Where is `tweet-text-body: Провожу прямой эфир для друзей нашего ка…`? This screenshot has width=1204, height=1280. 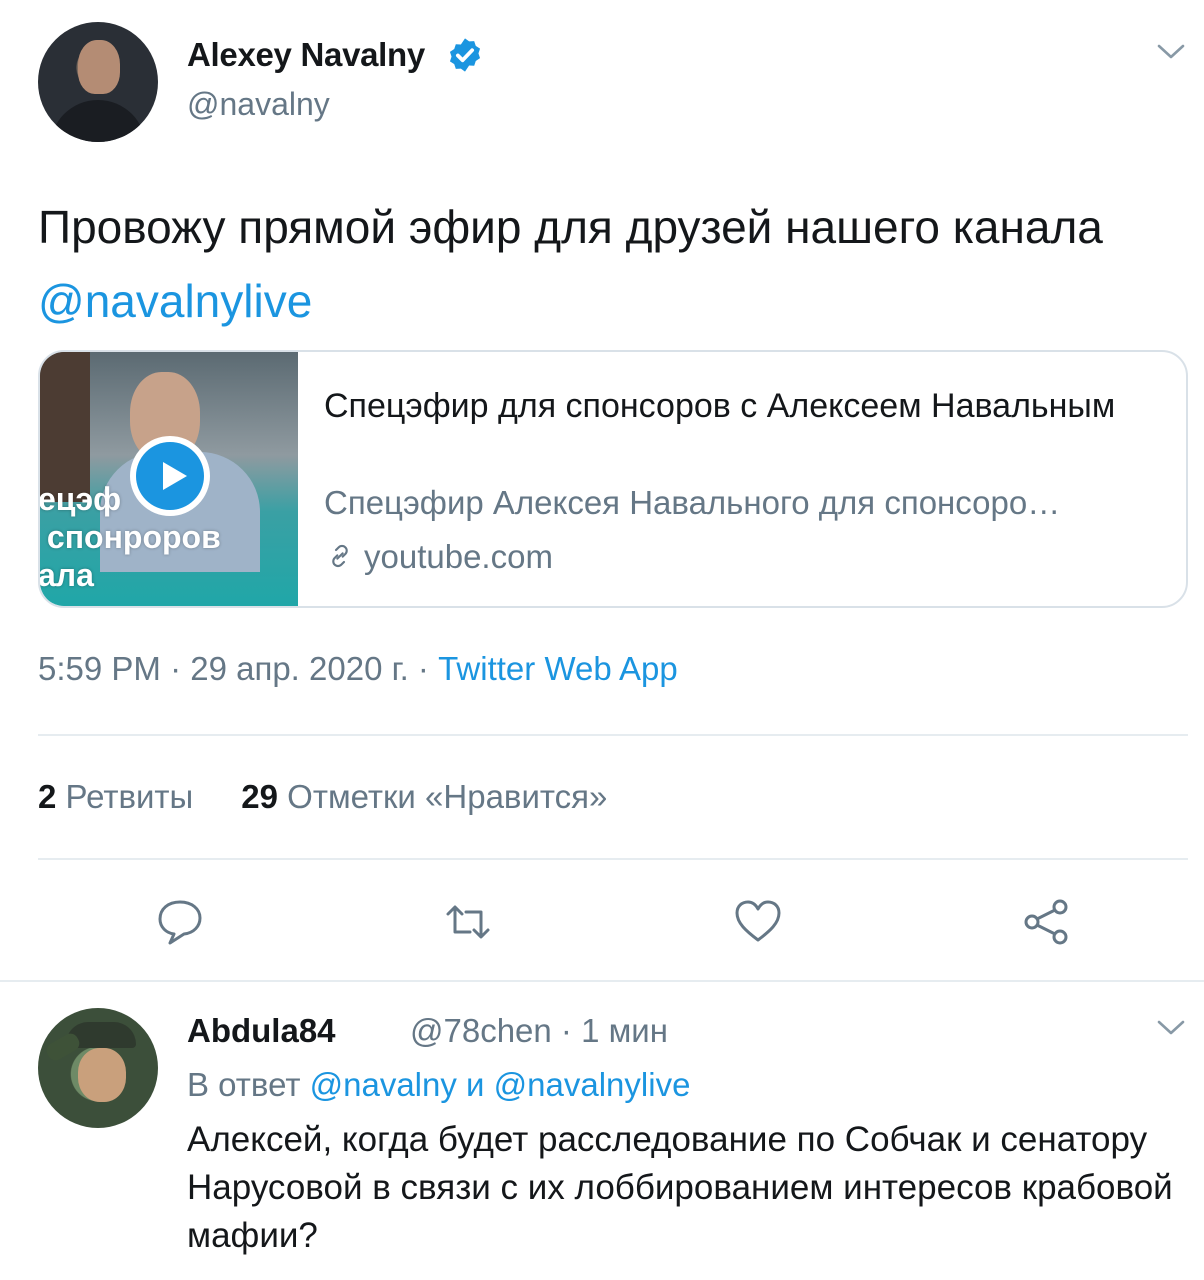
tweet-text-body: Провожу прямой эфир для друзей нашего ка… is located at coordinates (570, 227).